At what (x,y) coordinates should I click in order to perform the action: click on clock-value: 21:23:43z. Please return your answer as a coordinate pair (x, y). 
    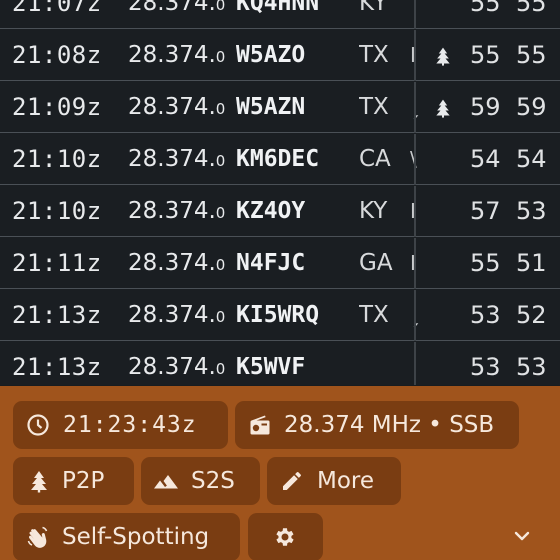
    Looking at the image, I should click on (130, 425).